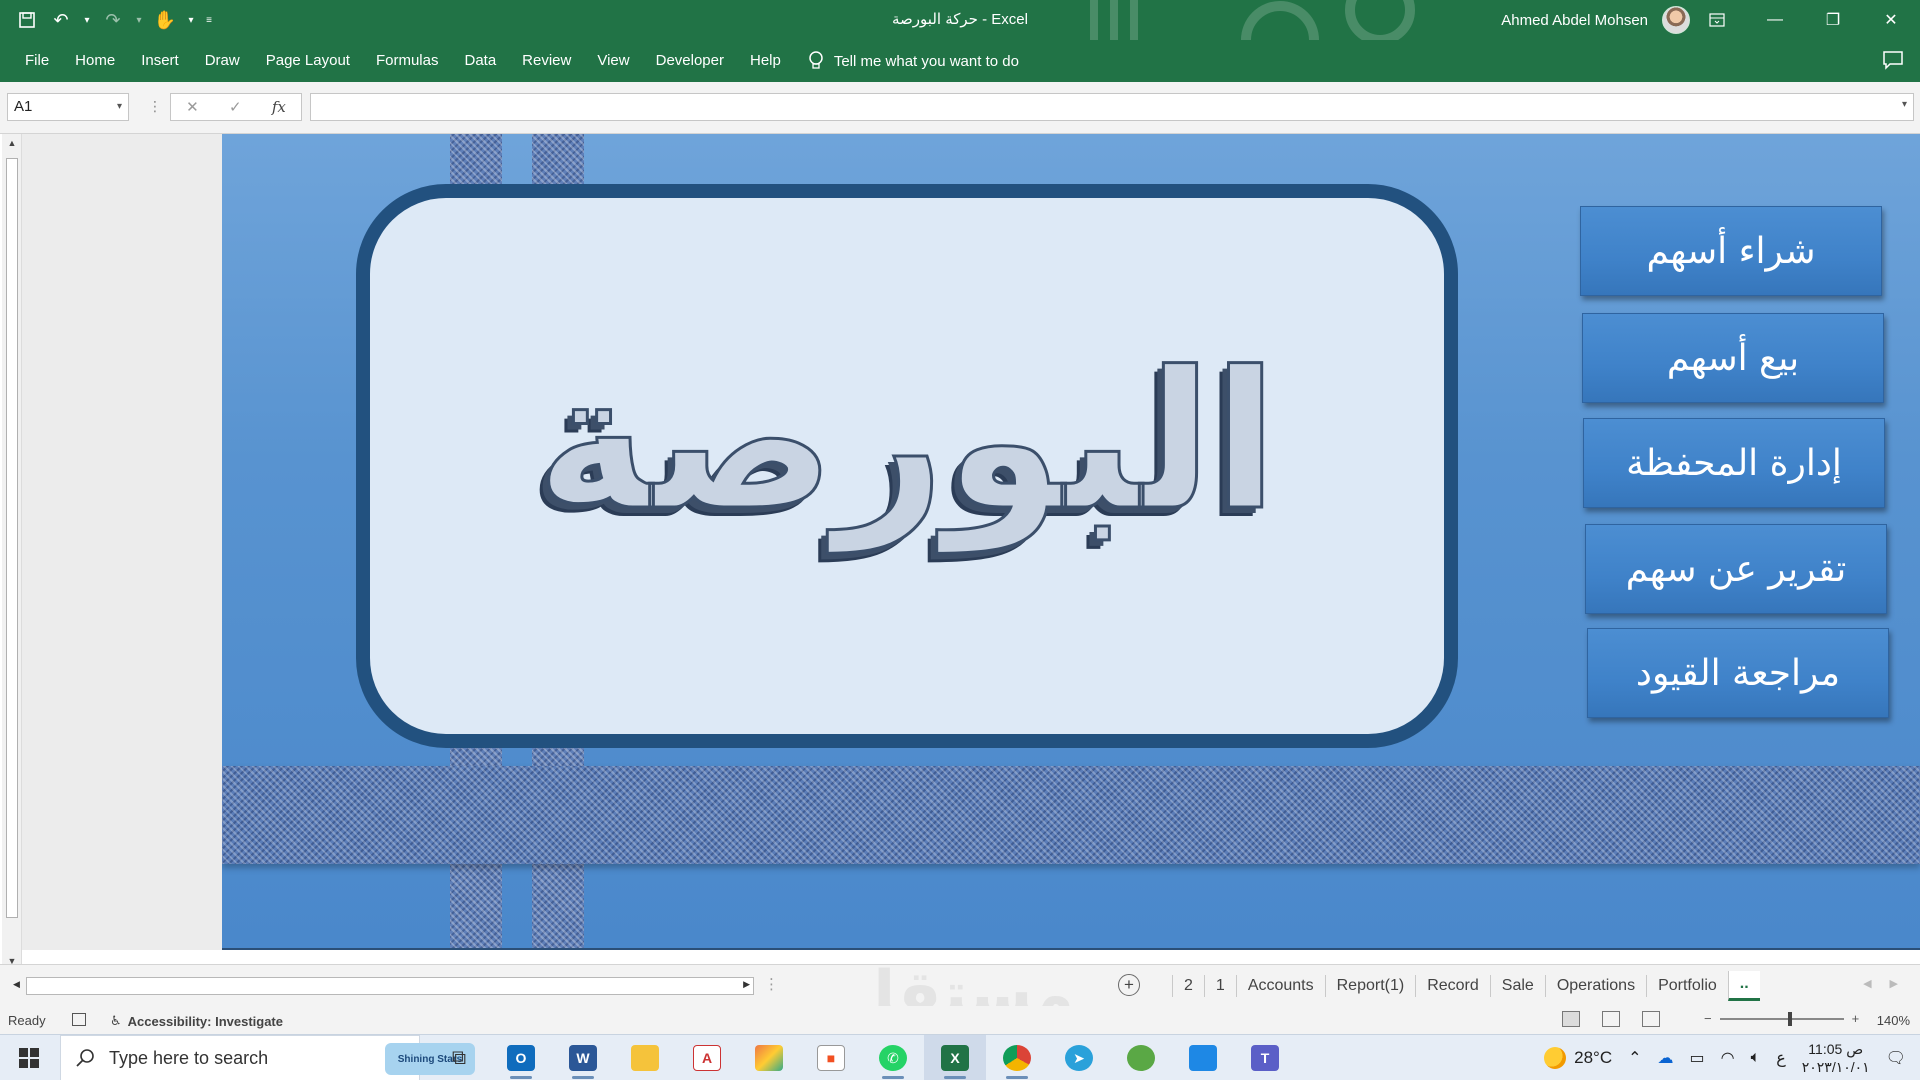 This screenshot has height=1080, width=1920. What do you see at coordinates (1708, 1018) in the screenshot?
I see `zoom-out-icon: −` at bounding box center [1708, 1018].